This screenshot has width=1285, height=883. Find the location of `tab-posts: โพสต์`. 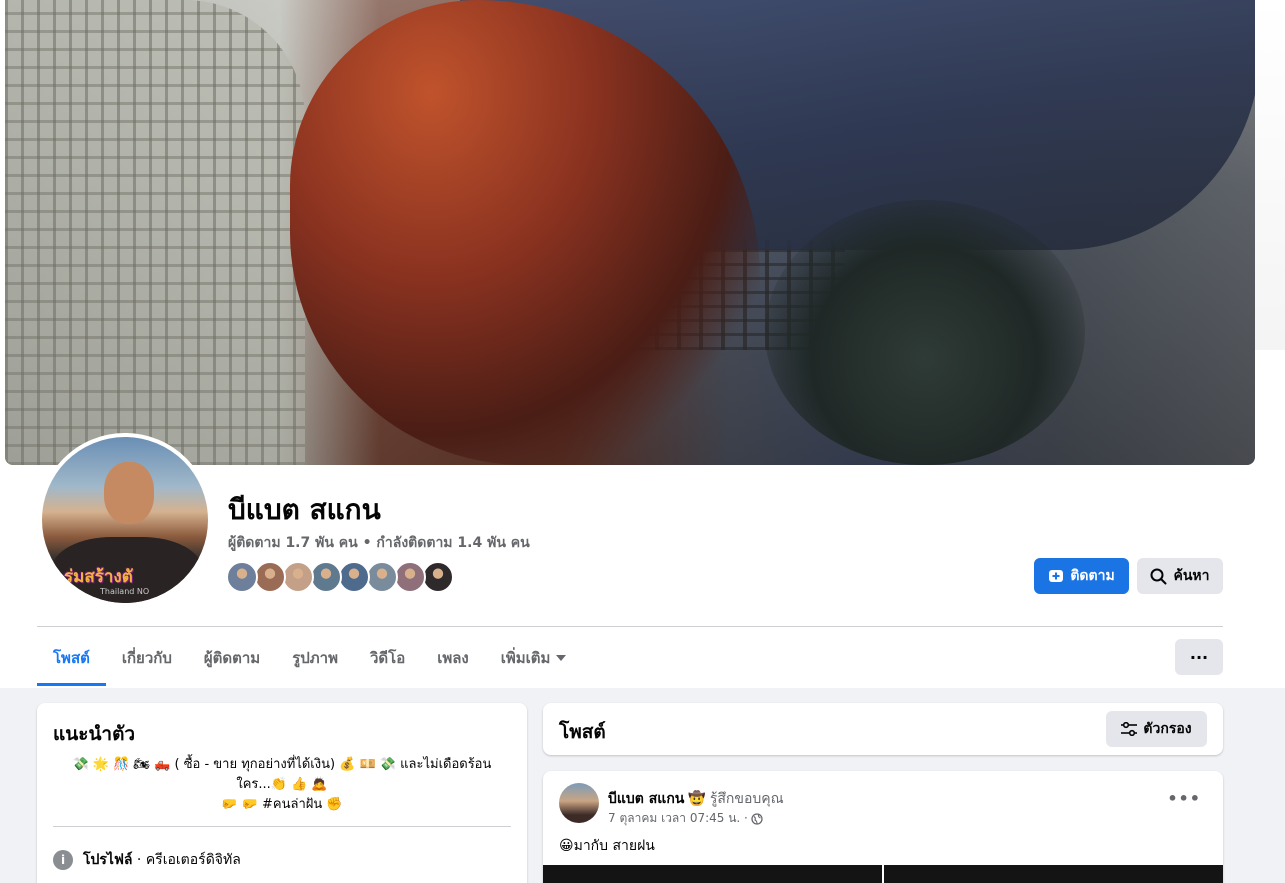

tab-posts: โพสต์ is located at coordinates (71, 658).